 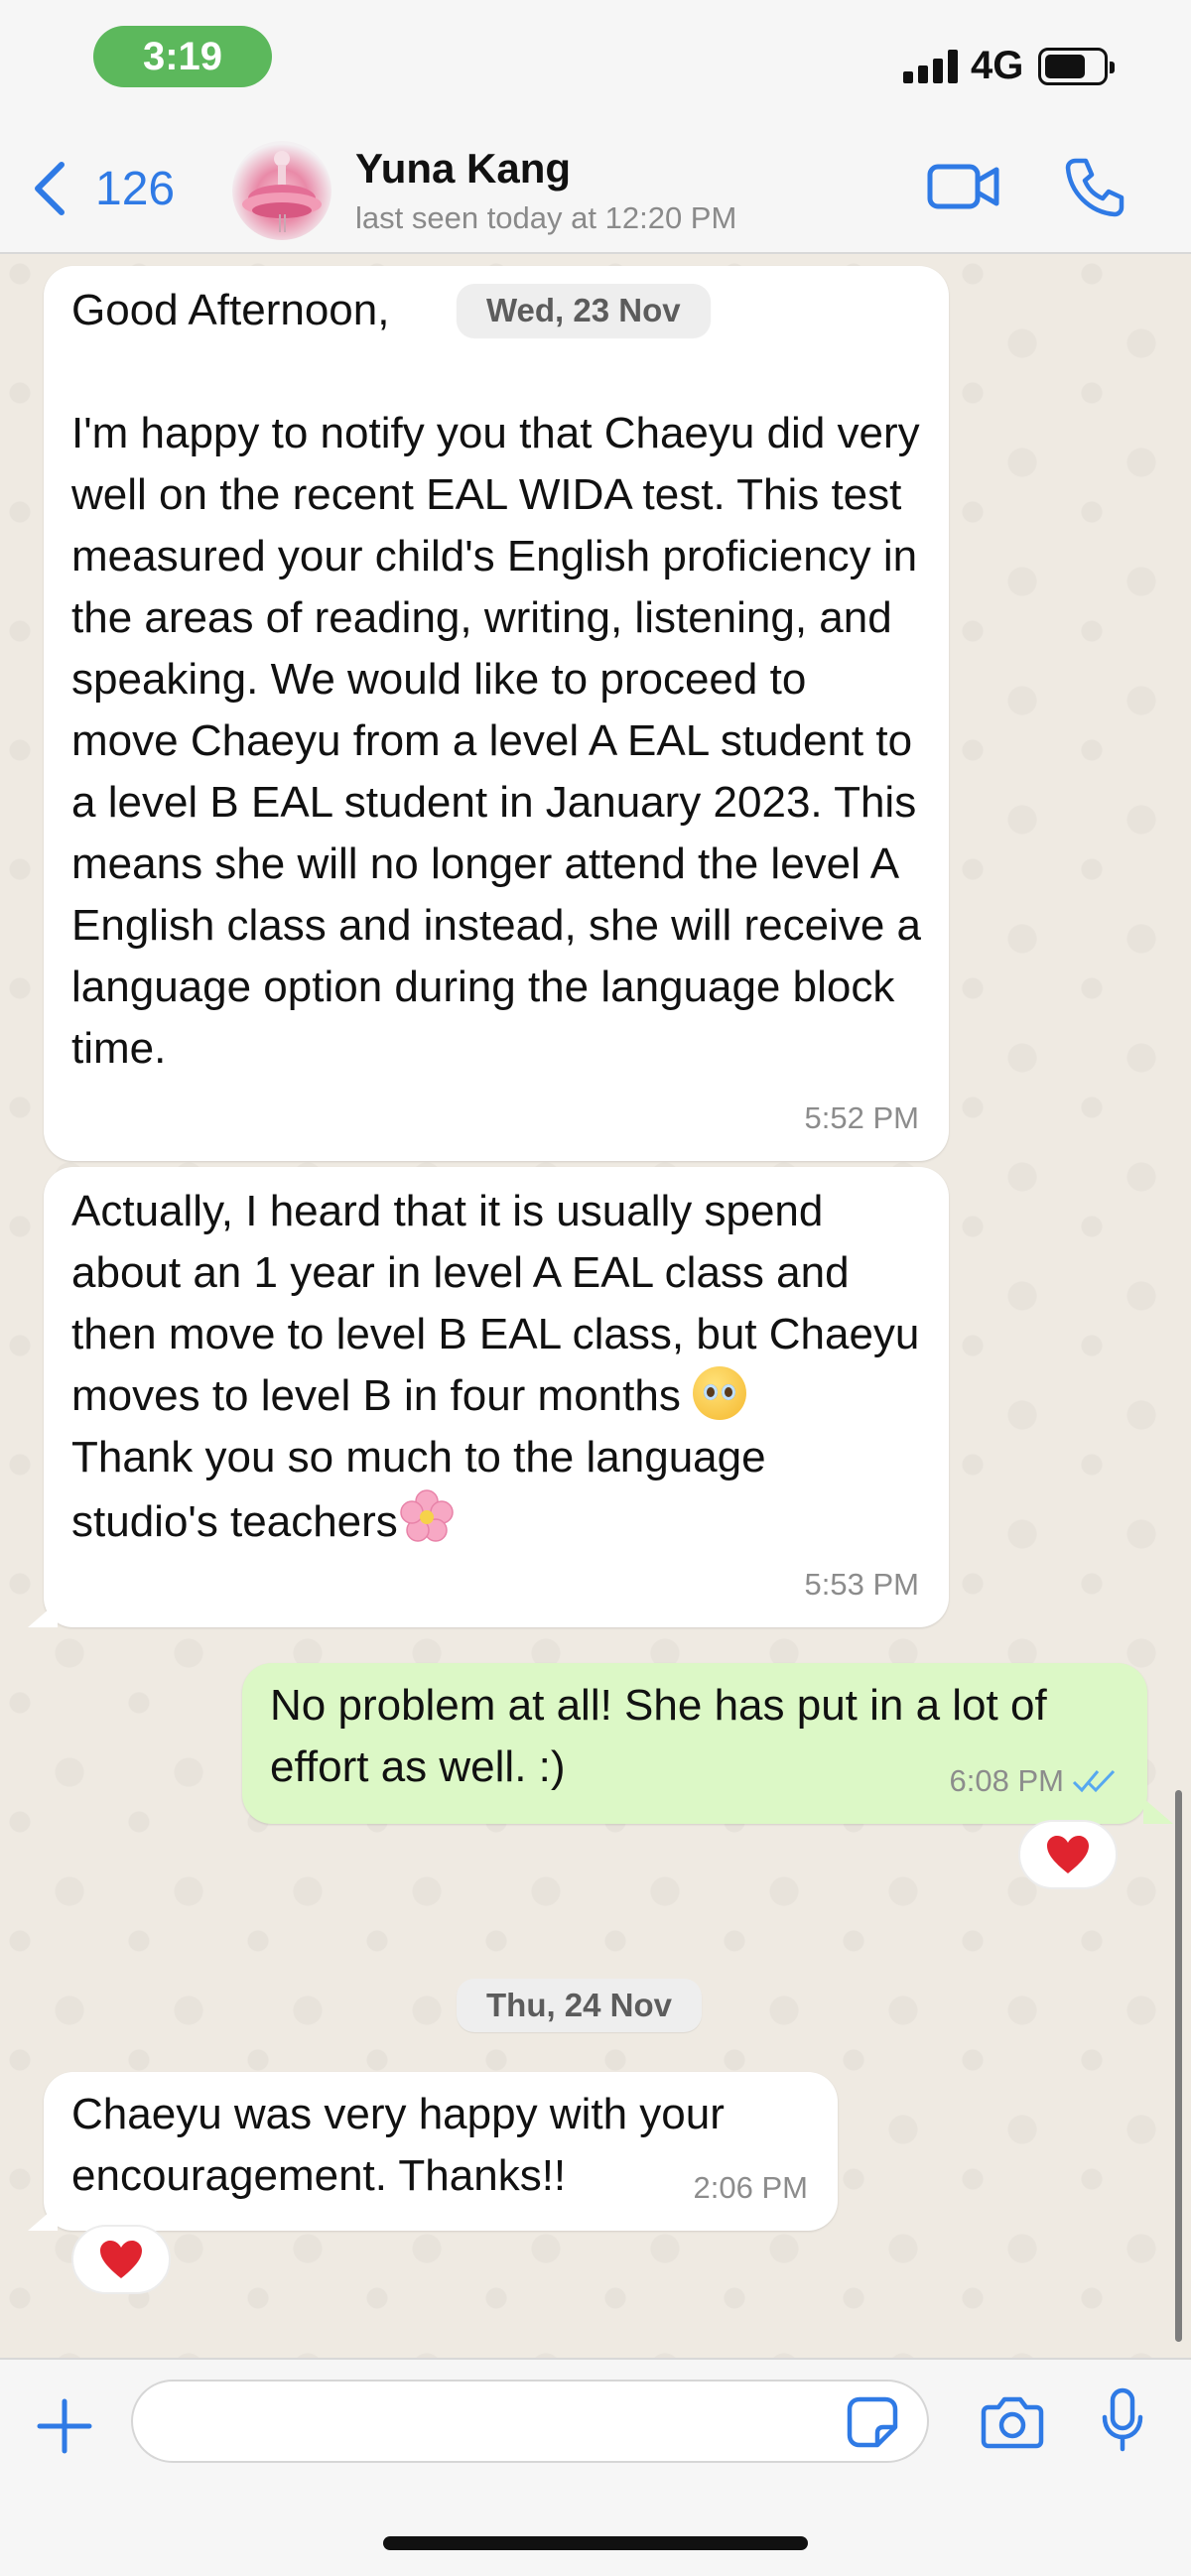 I want to click on cellular-signal-icon, so click(x=931, y=67).